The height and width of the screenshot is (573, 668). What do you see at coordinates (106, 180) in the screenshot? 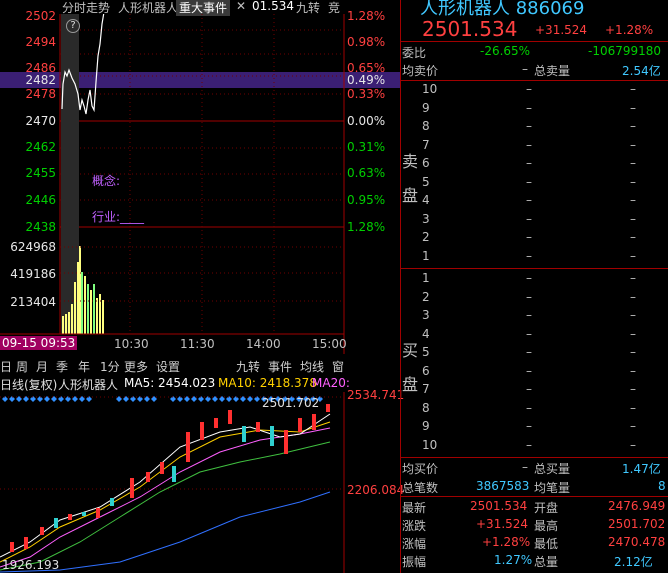
I see `concept-label: 概念:` at bounding box center [106, 180].